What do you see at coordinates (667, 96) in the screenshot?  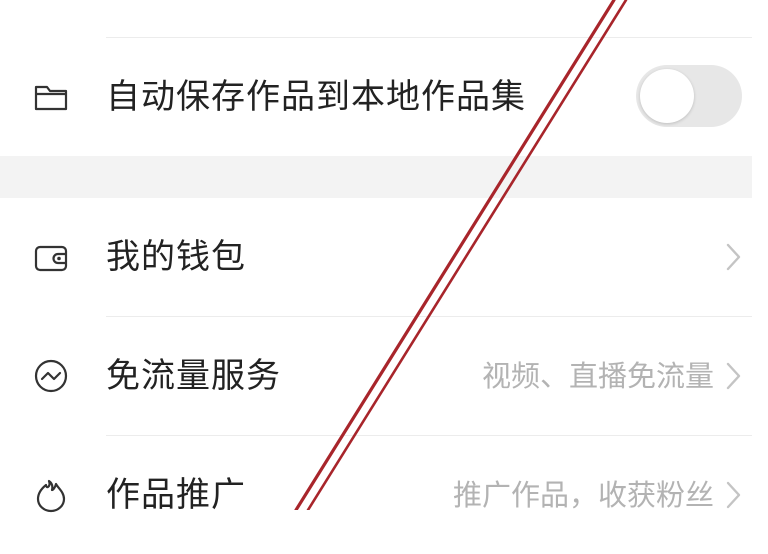 I see `toggle-knob` at bounding box center [667, 96].